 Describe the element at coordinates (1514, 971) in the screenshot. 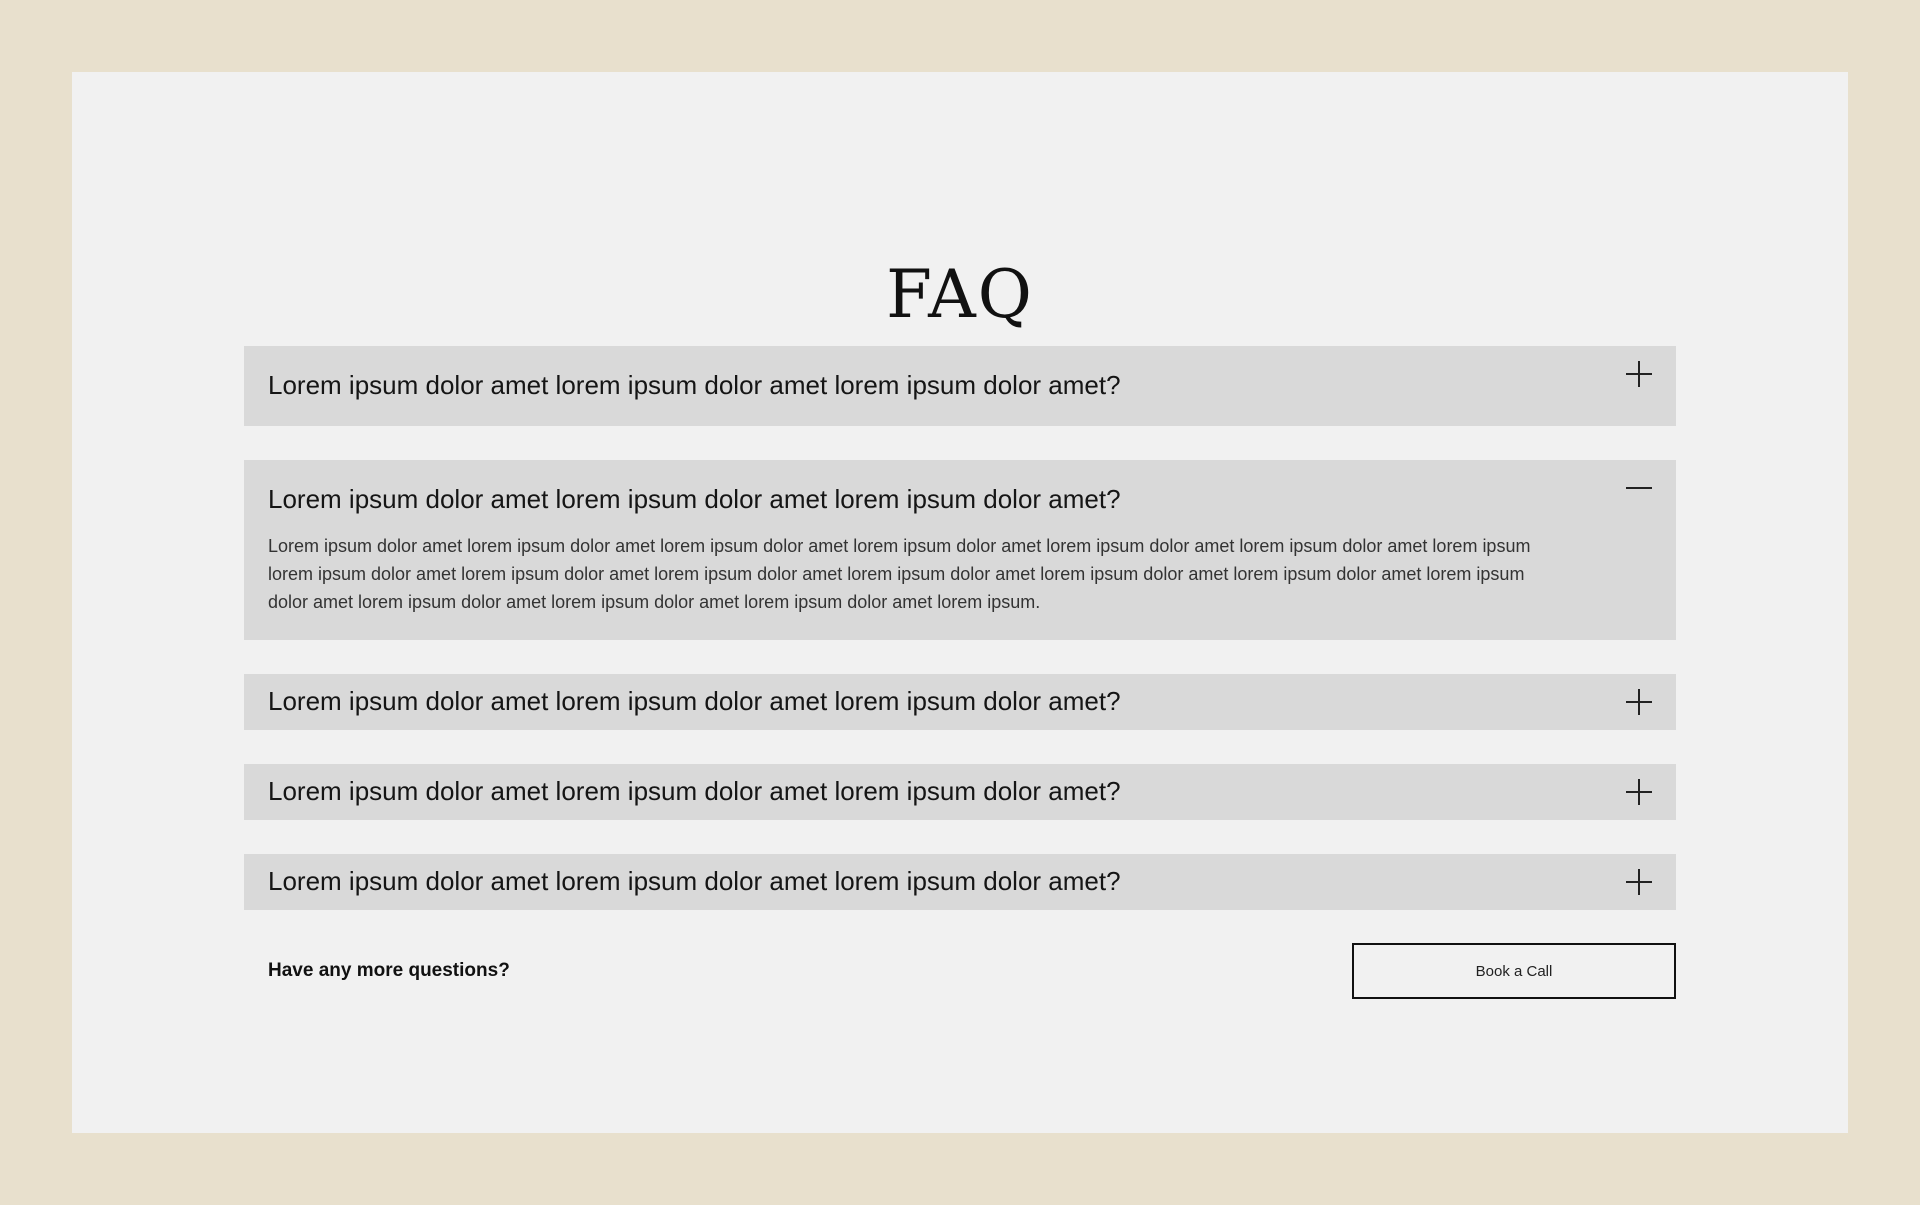

I see `book-a-call-button: Book a Call` at that location.